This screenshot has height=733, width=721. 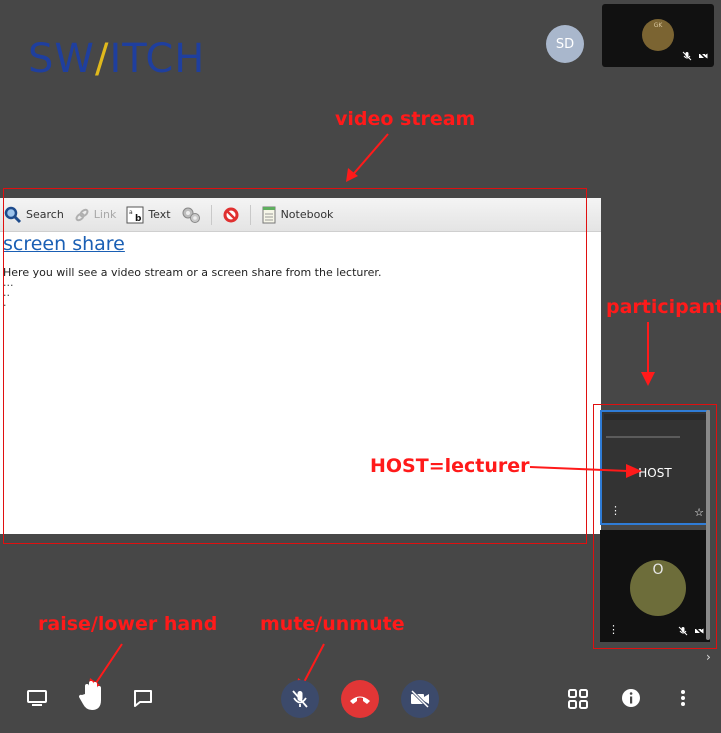 I want to click on annotation-video-stream: video stream, so click(x=405, y=119).